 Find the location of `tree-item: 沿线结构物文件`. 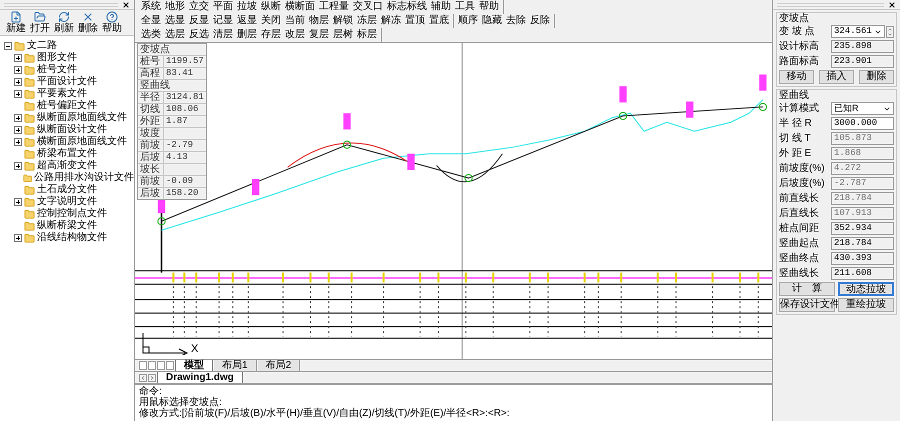

tree-item: 沿线结构物文件 is located at coordinates (72, 238).